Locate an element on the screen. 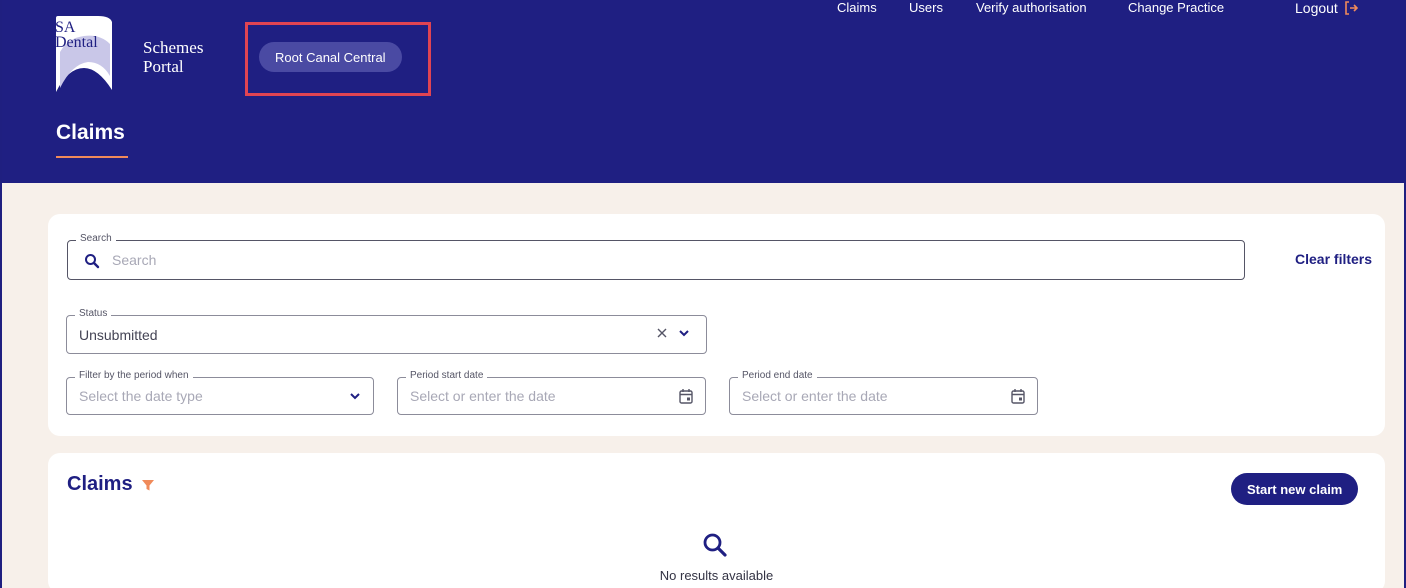 This screenshot has width=1406, height=588. search-placeholder: Search is located at coordinates (134, 260).